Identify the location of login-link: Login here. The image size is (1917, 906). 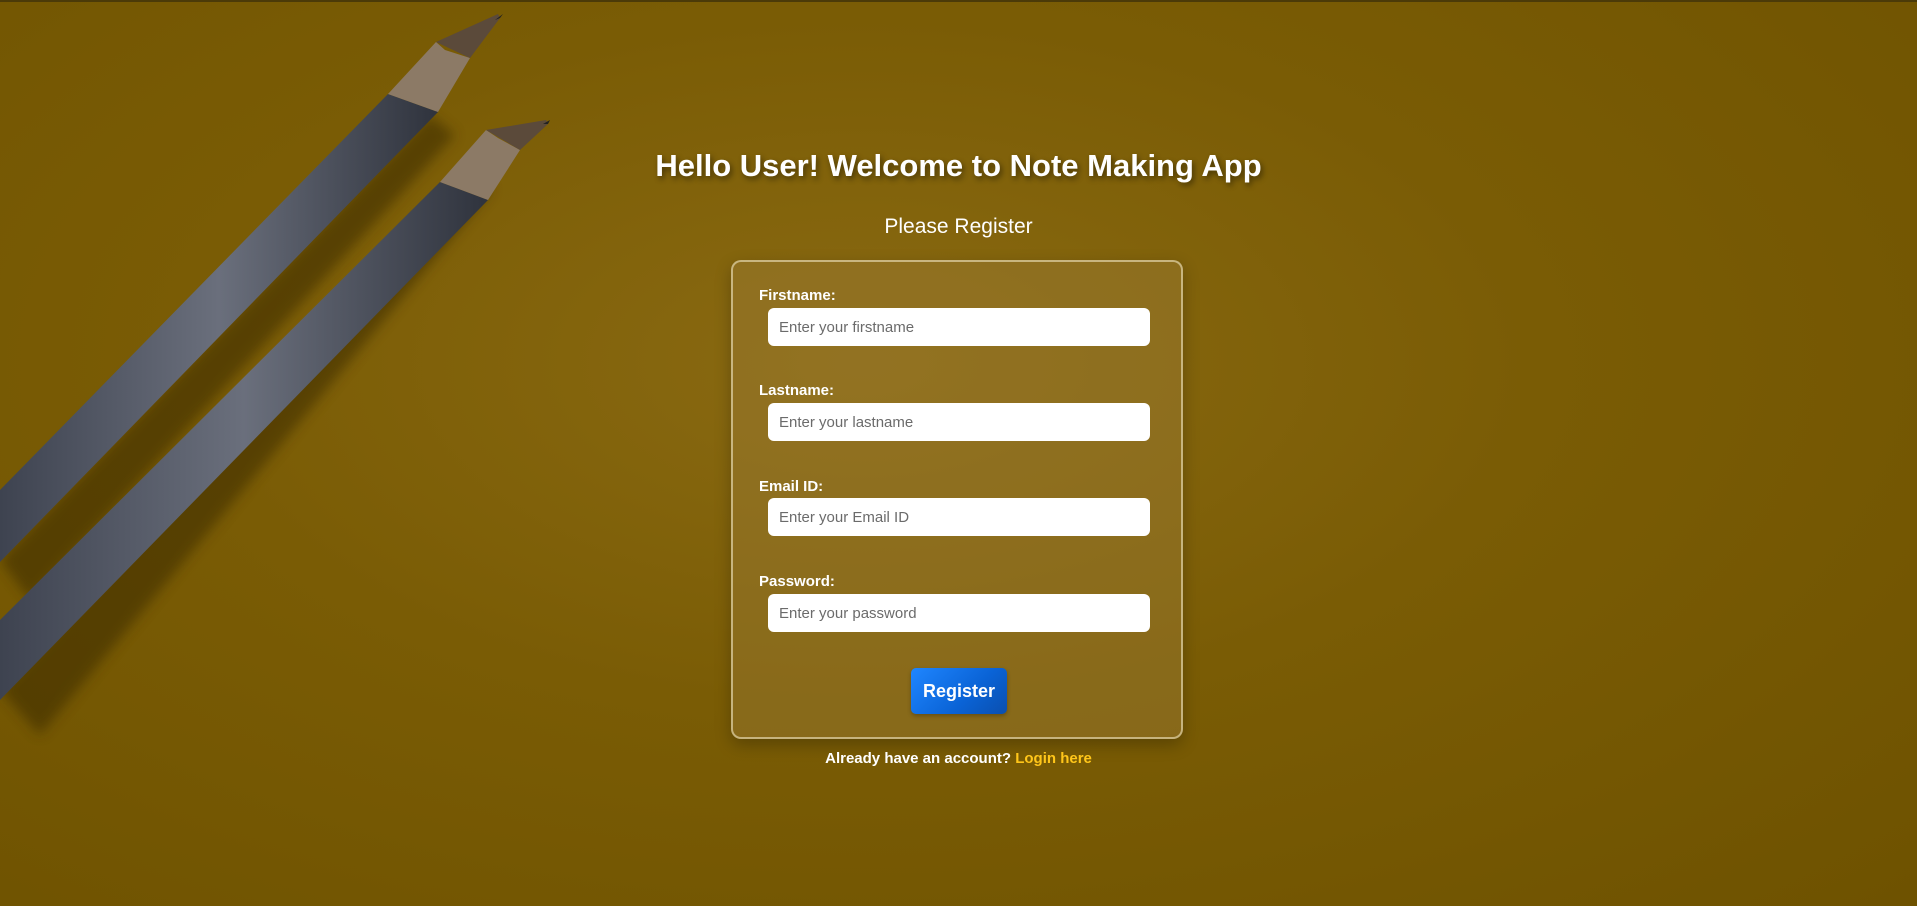
(1053, 758).